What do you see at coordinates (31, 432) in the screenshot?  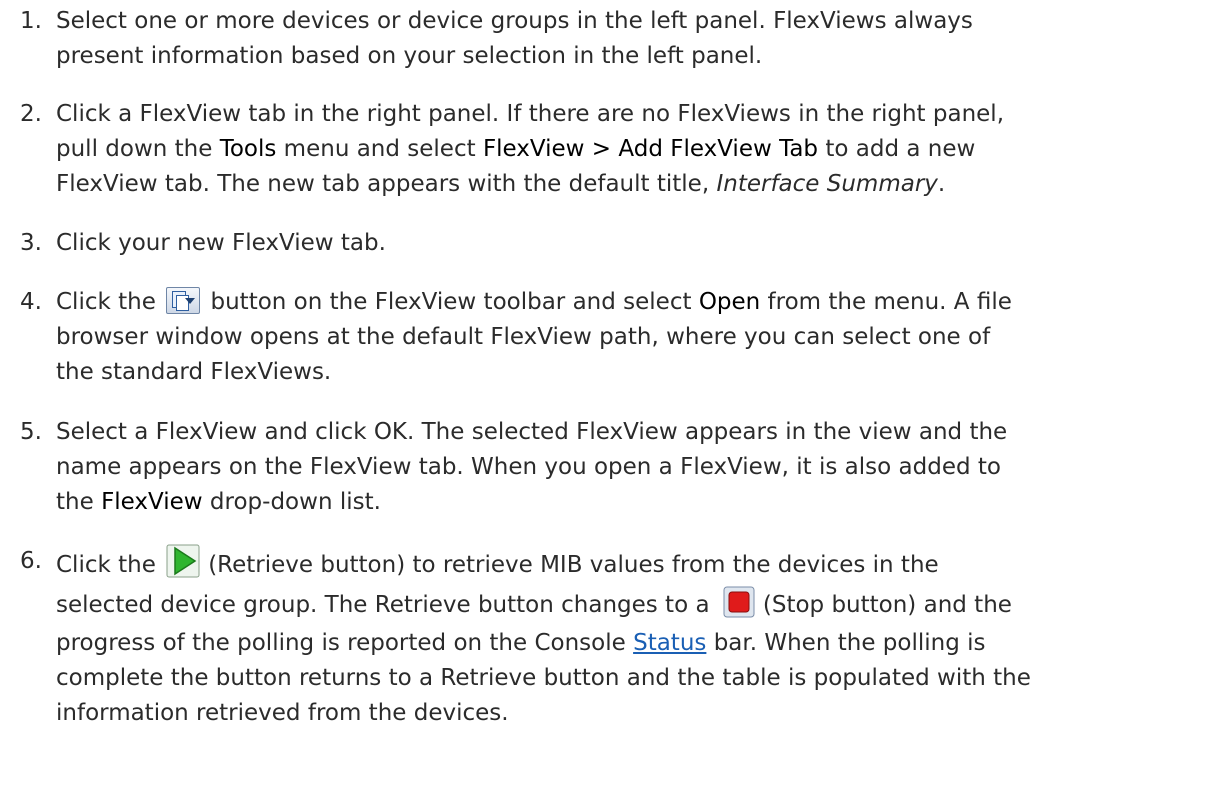 I see `step-number: 5.` at bounding box center [31, 432].